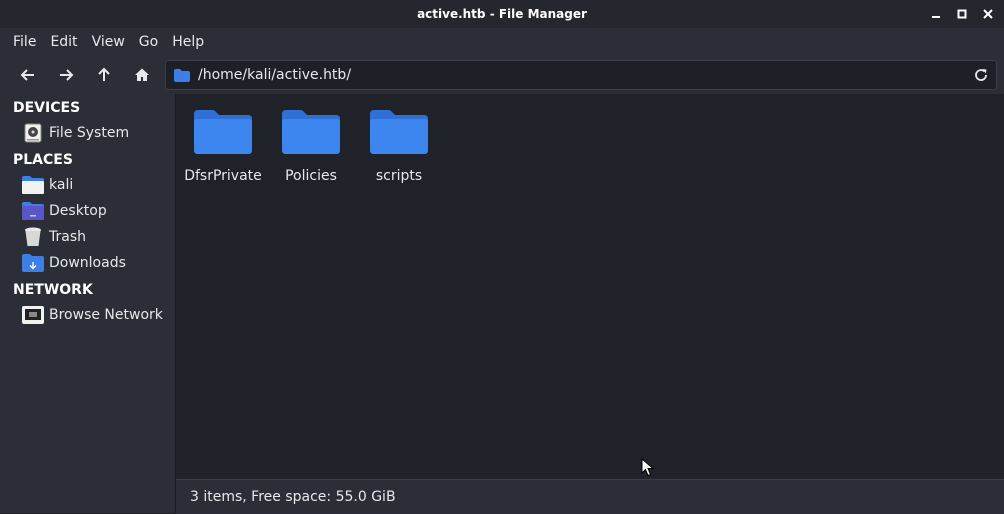  Describe the element at coordinates (63, 42) in the screenshot. I see `menu-edit: Edit` at that location.